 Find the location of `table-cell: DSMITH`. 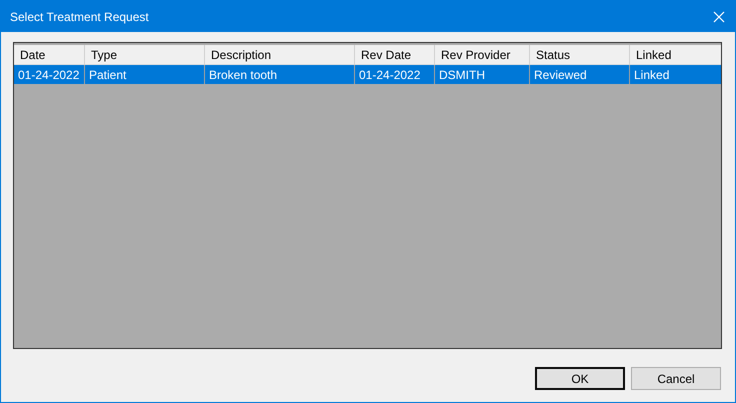

table-cell: DSMITH is located at coordinates (481, 74).